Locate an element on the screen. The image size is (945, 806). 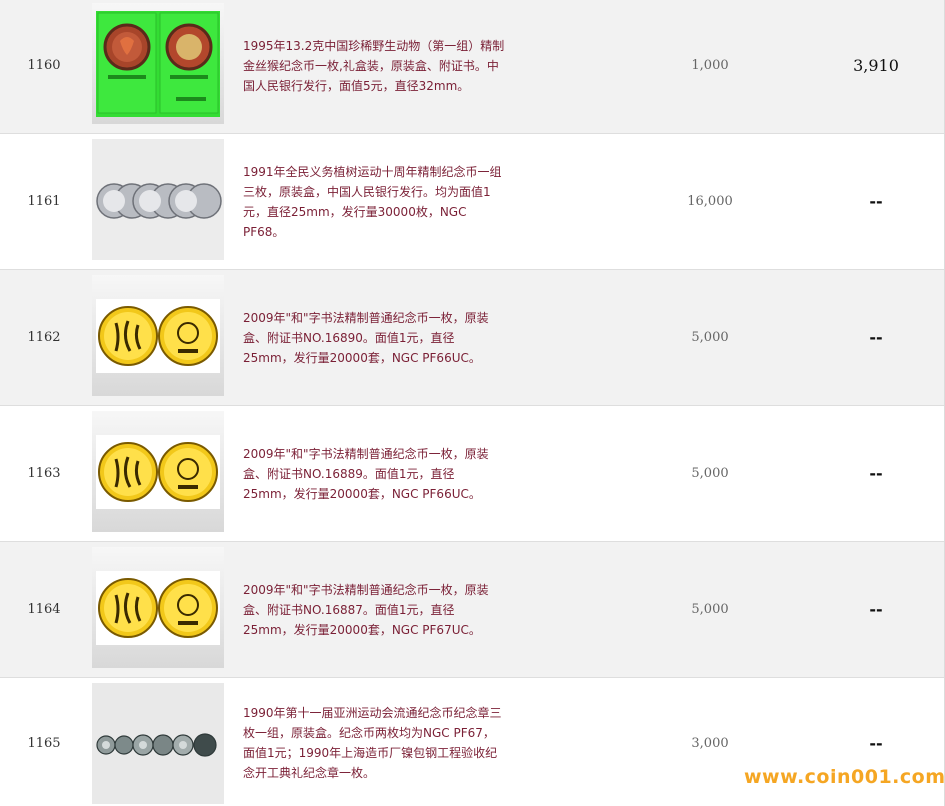
lot-number: 1165 is located at coordinates (44, 743).